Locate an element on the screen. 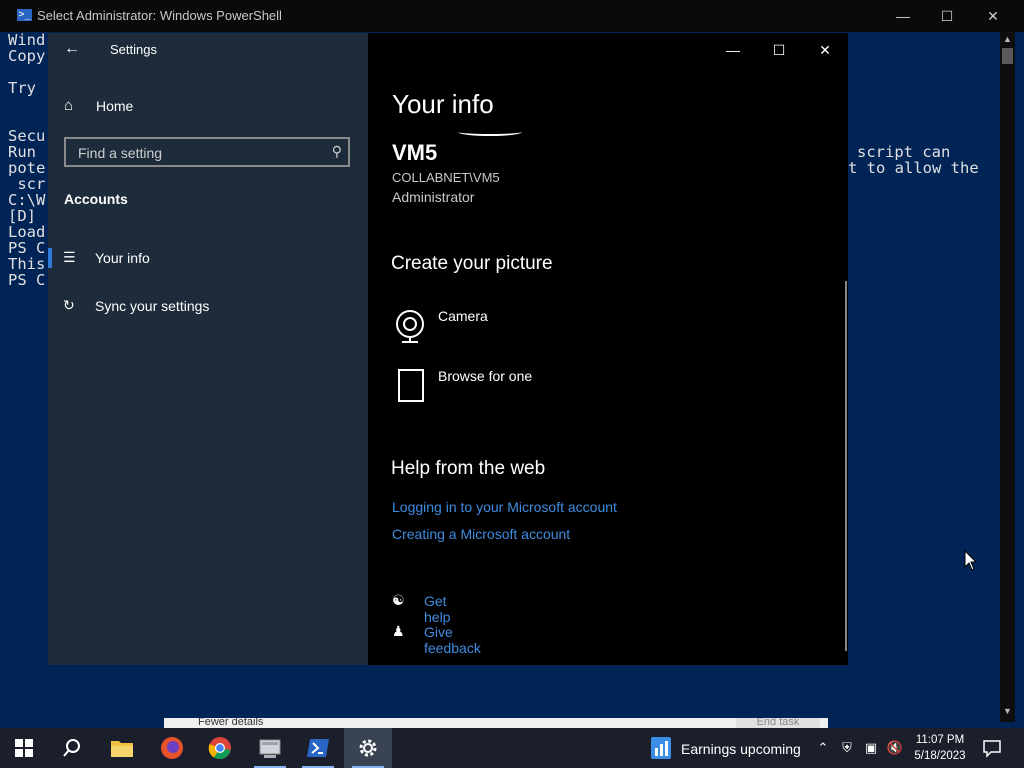 The image size is (1024, 768). console-line: Try is located at coordinates (22, 88).